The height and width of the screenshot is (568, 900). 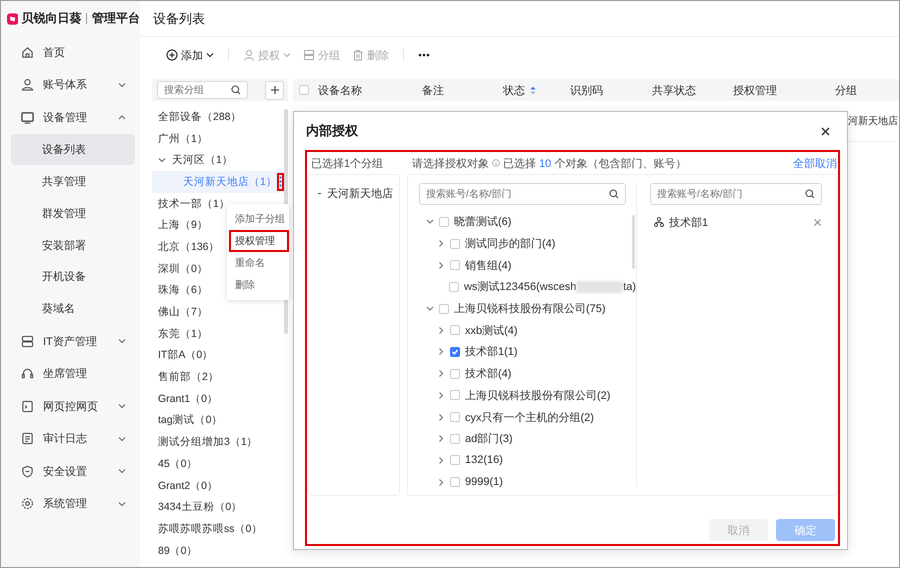 What do you see at coordinates (70, 503) in the screenshot?
I see `nav-item: 系统管理` at bounding box center [70, 503].